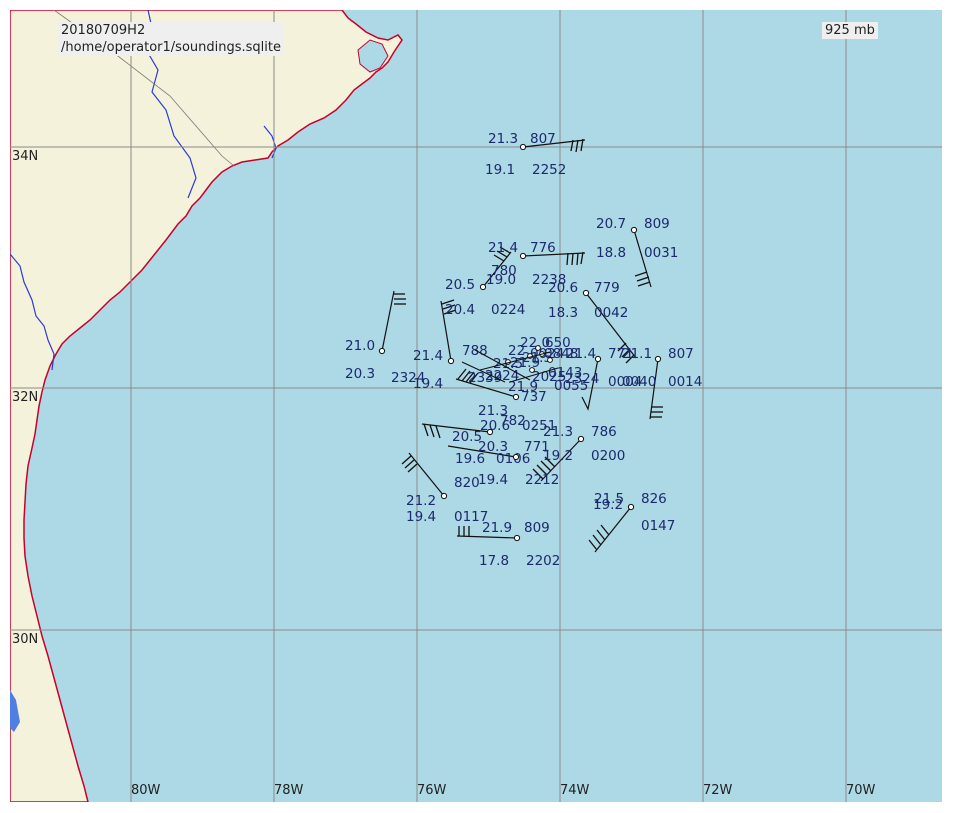 Image resolution: width=953 pixels, height=813 pixels. I want to click on station-geopotential-height: 820, so click(467, 483).